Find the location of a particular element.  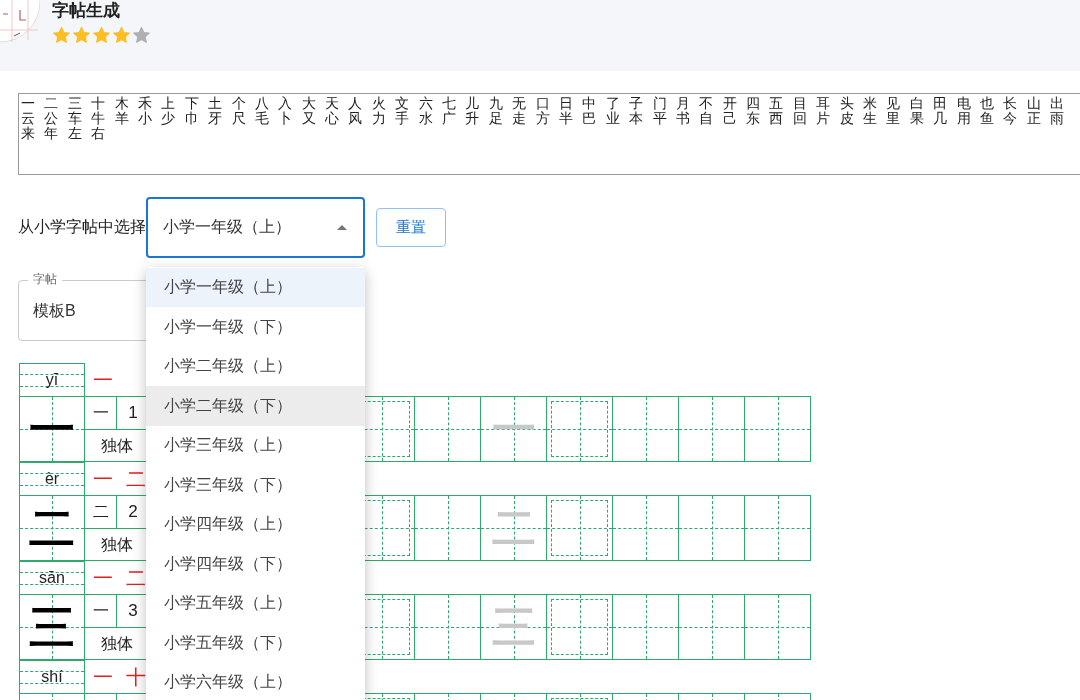

stroke-count-cell: 1 is located at coordinates (133, 413).